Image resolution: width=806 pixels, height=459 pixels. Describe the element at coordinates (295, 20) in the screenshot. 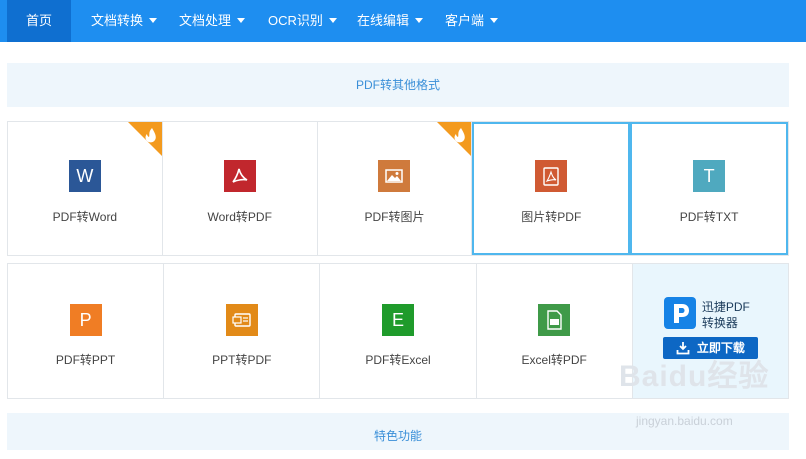

I see `nav-label: OCR识别` at that location.